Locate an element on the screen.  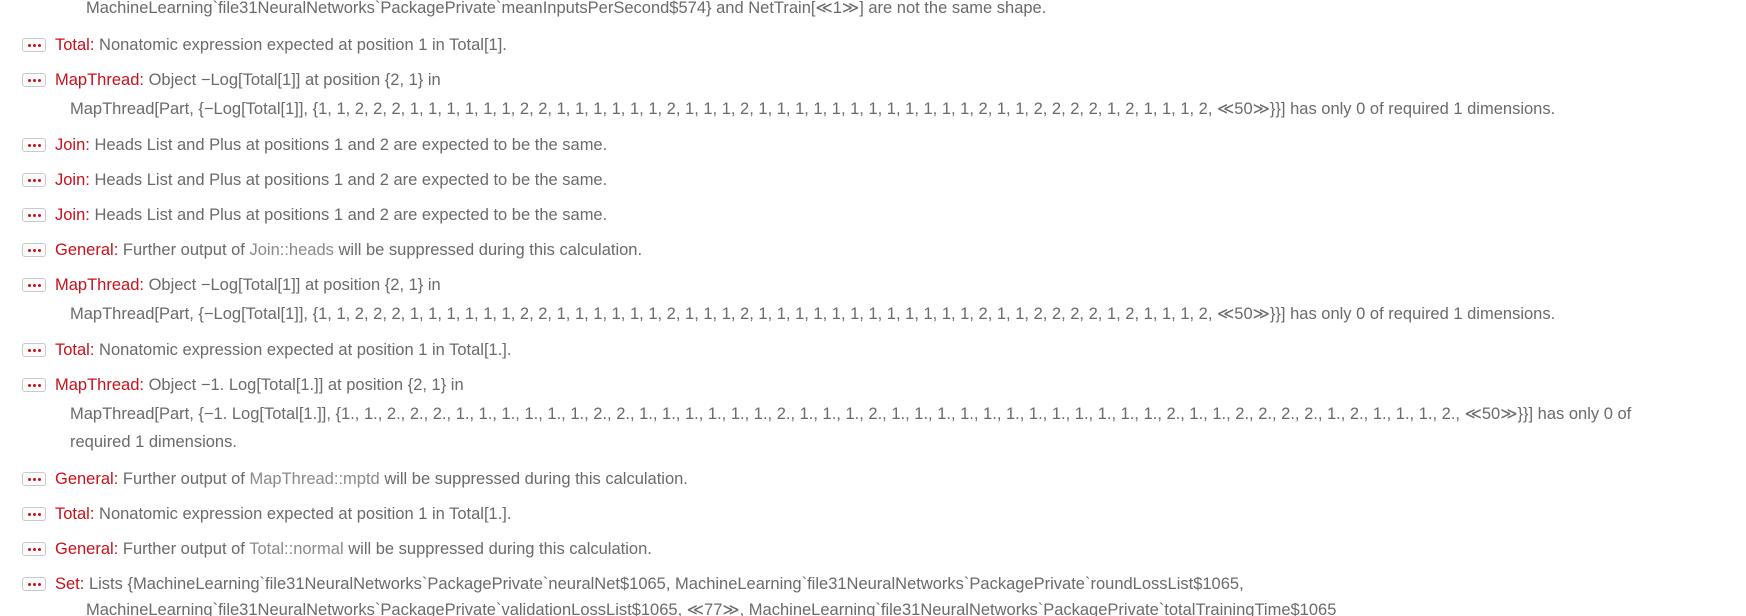
message-name-link: Total::normal is located at coordinates (296, 549).